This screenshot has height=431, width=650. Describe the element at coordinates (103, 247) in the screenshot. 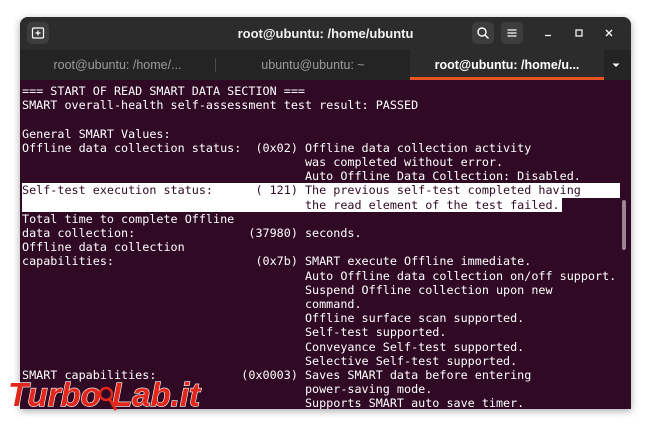

I see `terminal-line: Offline data collection` at that location.